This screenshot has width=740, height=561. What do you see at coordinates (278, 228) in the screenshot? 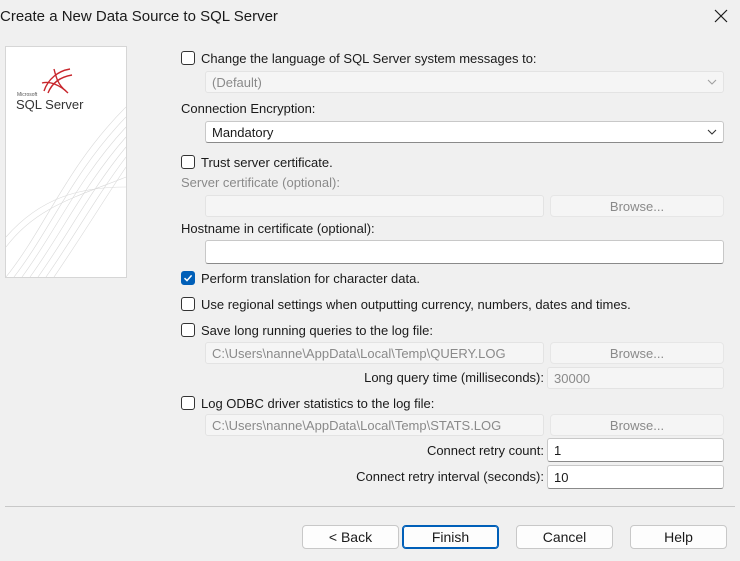
I see `hostname-label: Hostname in certificate (optional):` at bounding box center [278, 228].